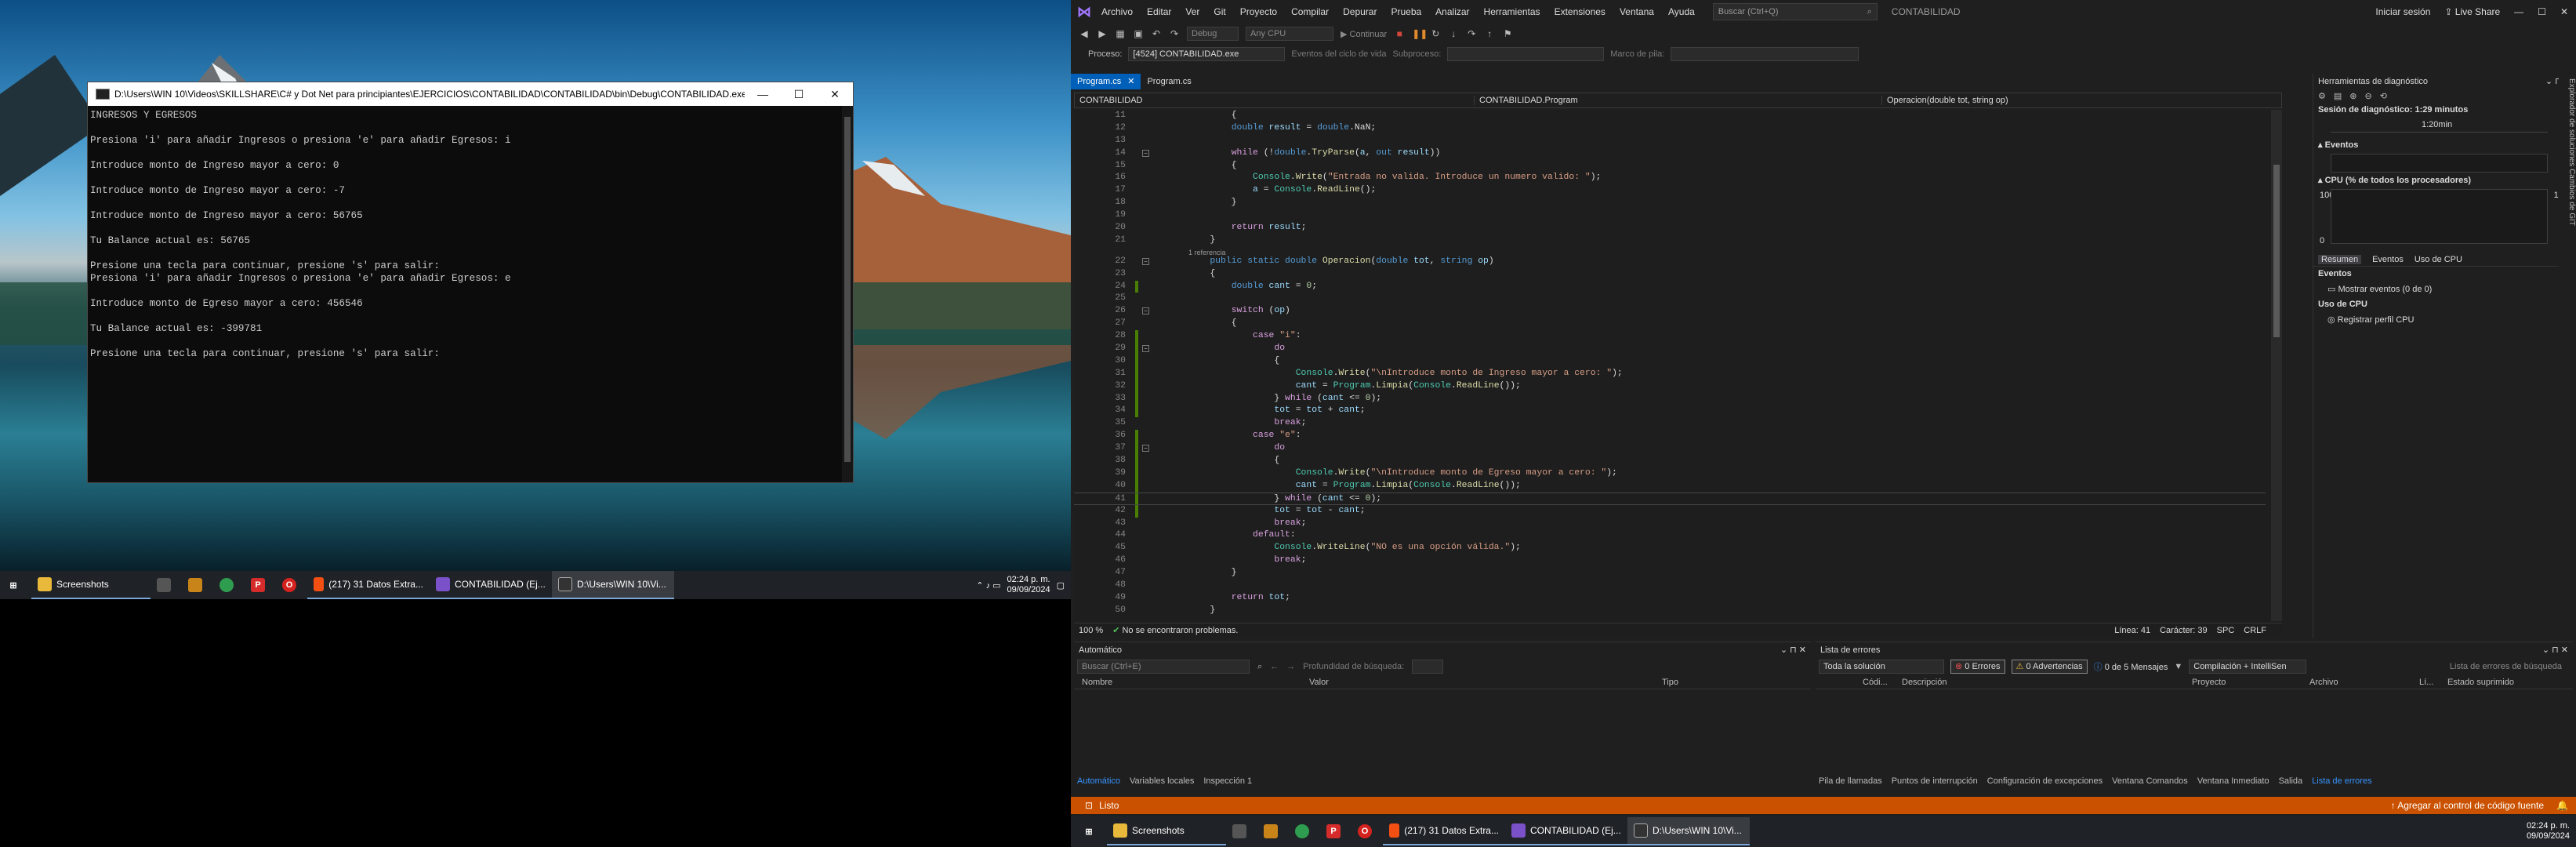 Image resolution: width=2576 pixels, height=847 pixels. What do you see at coordinates (1670, 116) in the screenshot?
I see `code-line: 11 {` at bounding box center [1670, 116].